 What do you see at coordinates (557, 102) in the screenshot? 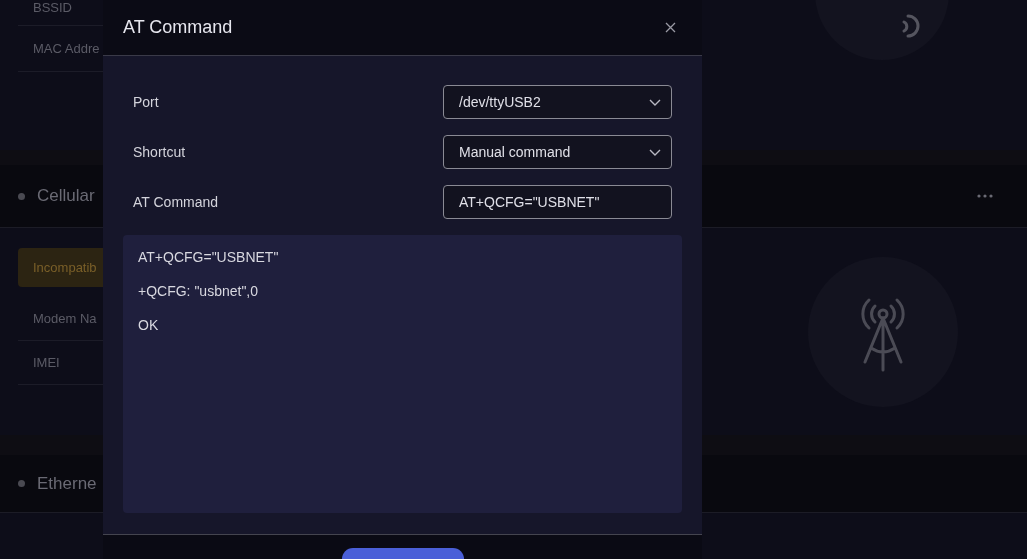
I see `dropdown: /dev/ttyUSB2` at bounding box center [557, 102].